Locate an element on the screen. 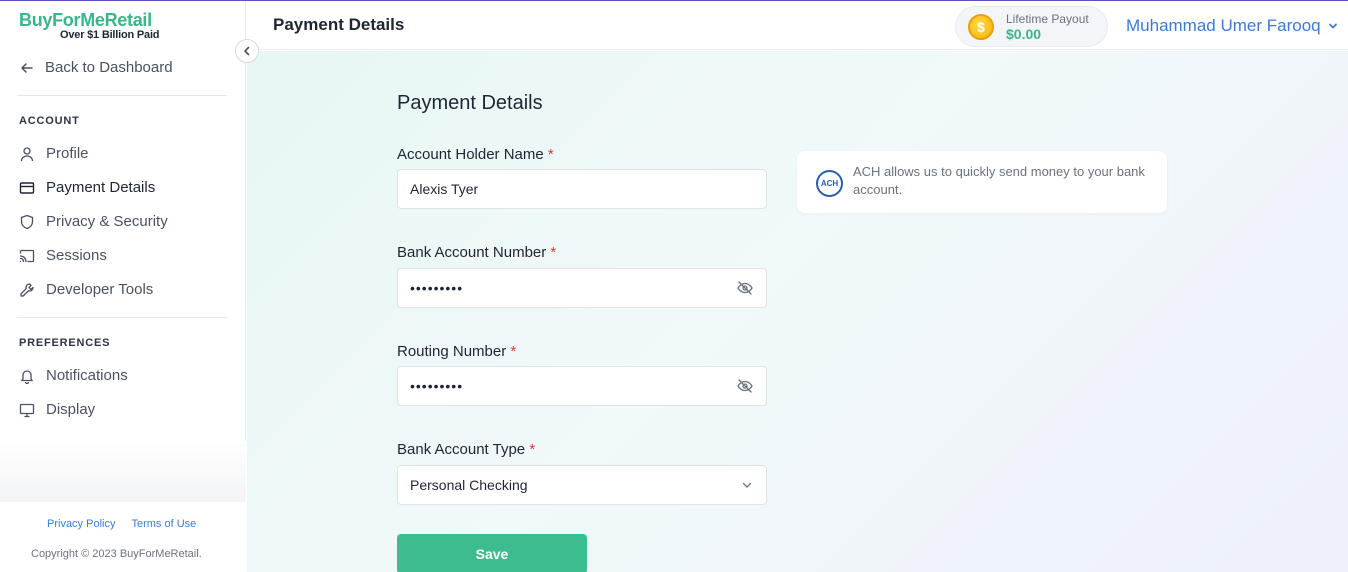 The height and width of the screenshot is (572, 1348). bell-icon is located at coordinates (27, 376).